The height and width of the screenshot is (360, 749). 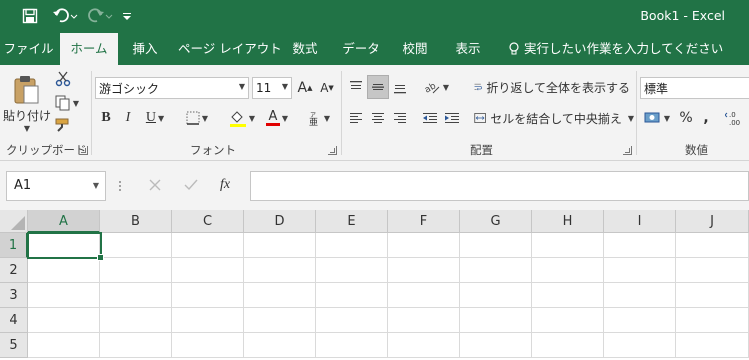 I want to click on align-bottom-button, so click(x=400, y=87).